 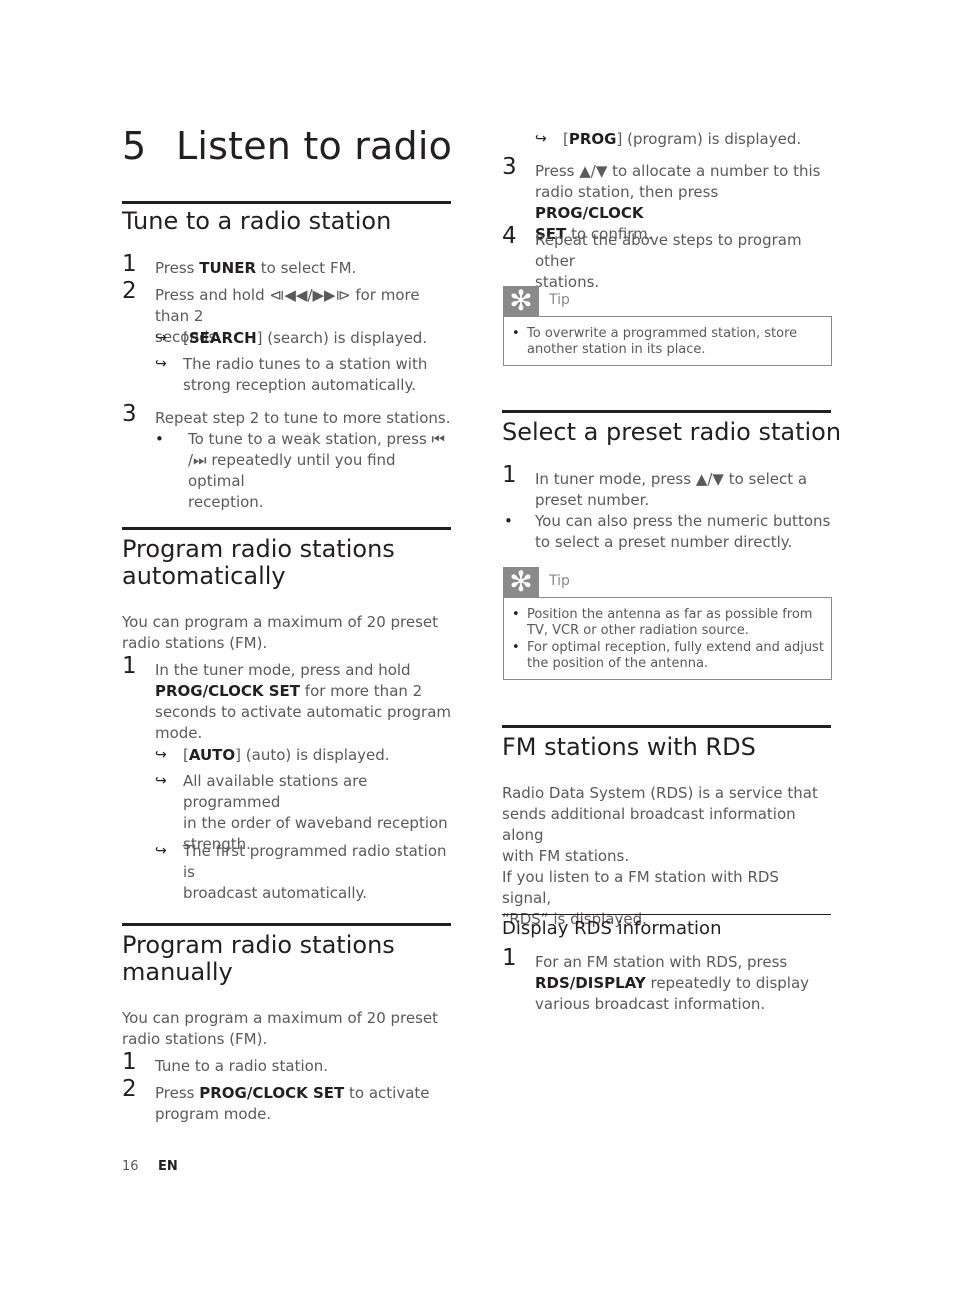 What do you see at coordinates (222, 338) in the screenshot?
I see `key-label: SEARCH` at bounding box center [222, 338].